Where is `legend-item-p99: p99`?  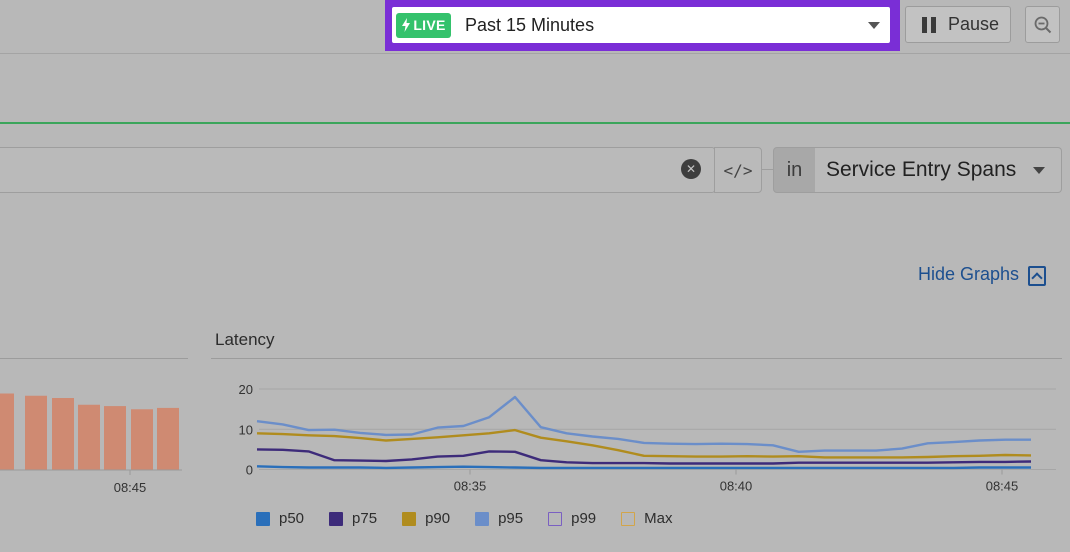
legend-item-p99: p99 is located at coordinates (572, 518).